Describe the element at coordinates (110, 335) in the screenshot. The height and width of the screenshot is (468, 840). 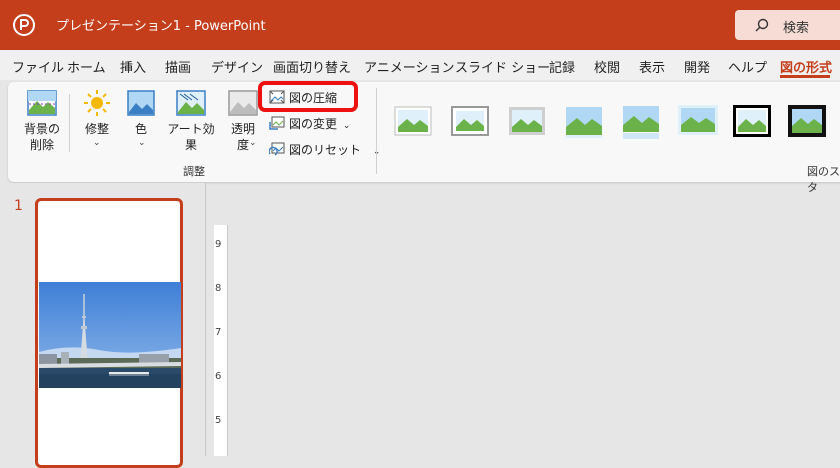
I see `skytree-photo` at that location.